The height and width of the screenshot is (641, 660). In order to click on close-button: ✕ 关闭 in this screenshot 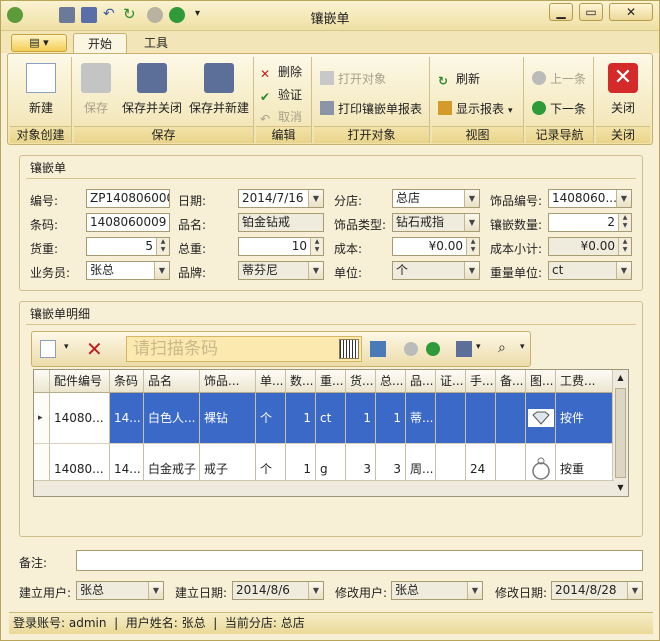, I will do `click(623, 87)`.